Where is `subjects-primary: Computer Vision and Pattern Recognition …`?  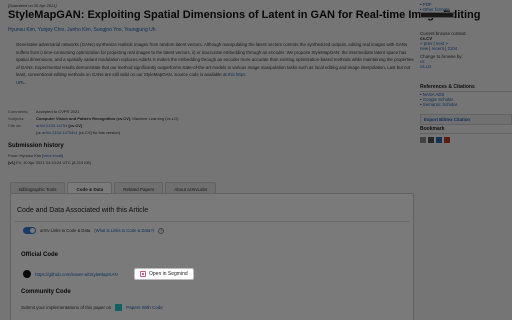
subjects-primary: Computer Vision and Pattern Recognition … is located at coordinates (83, 118).